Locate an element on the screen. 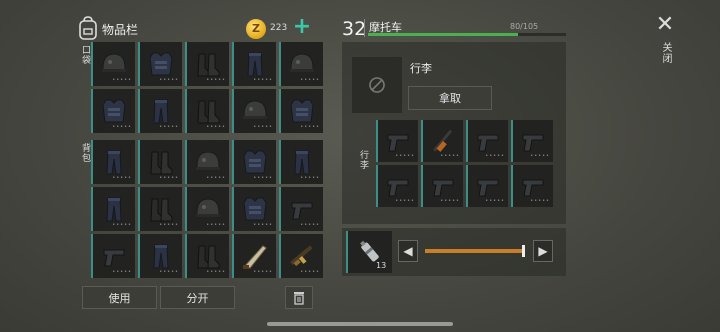  trash-icon is located at coordinates (299, 298).